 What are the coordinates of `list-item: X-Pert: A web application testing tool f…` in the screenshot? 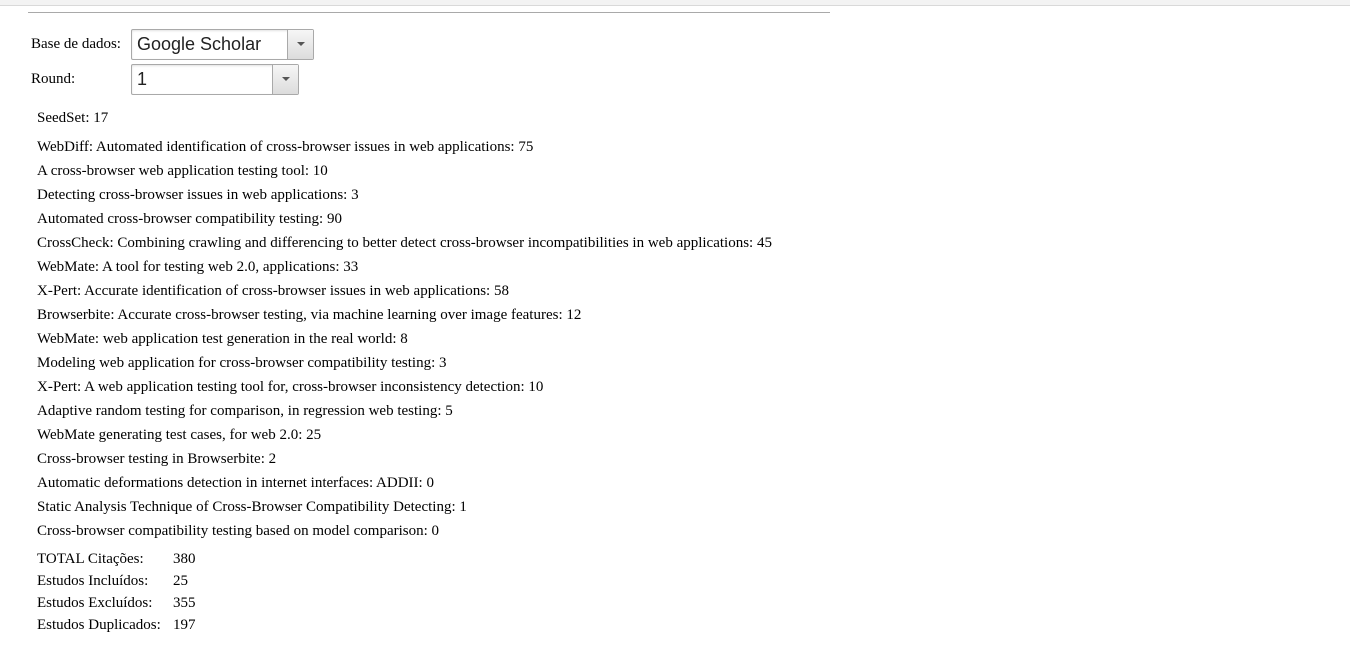 It's located at (290, 387).